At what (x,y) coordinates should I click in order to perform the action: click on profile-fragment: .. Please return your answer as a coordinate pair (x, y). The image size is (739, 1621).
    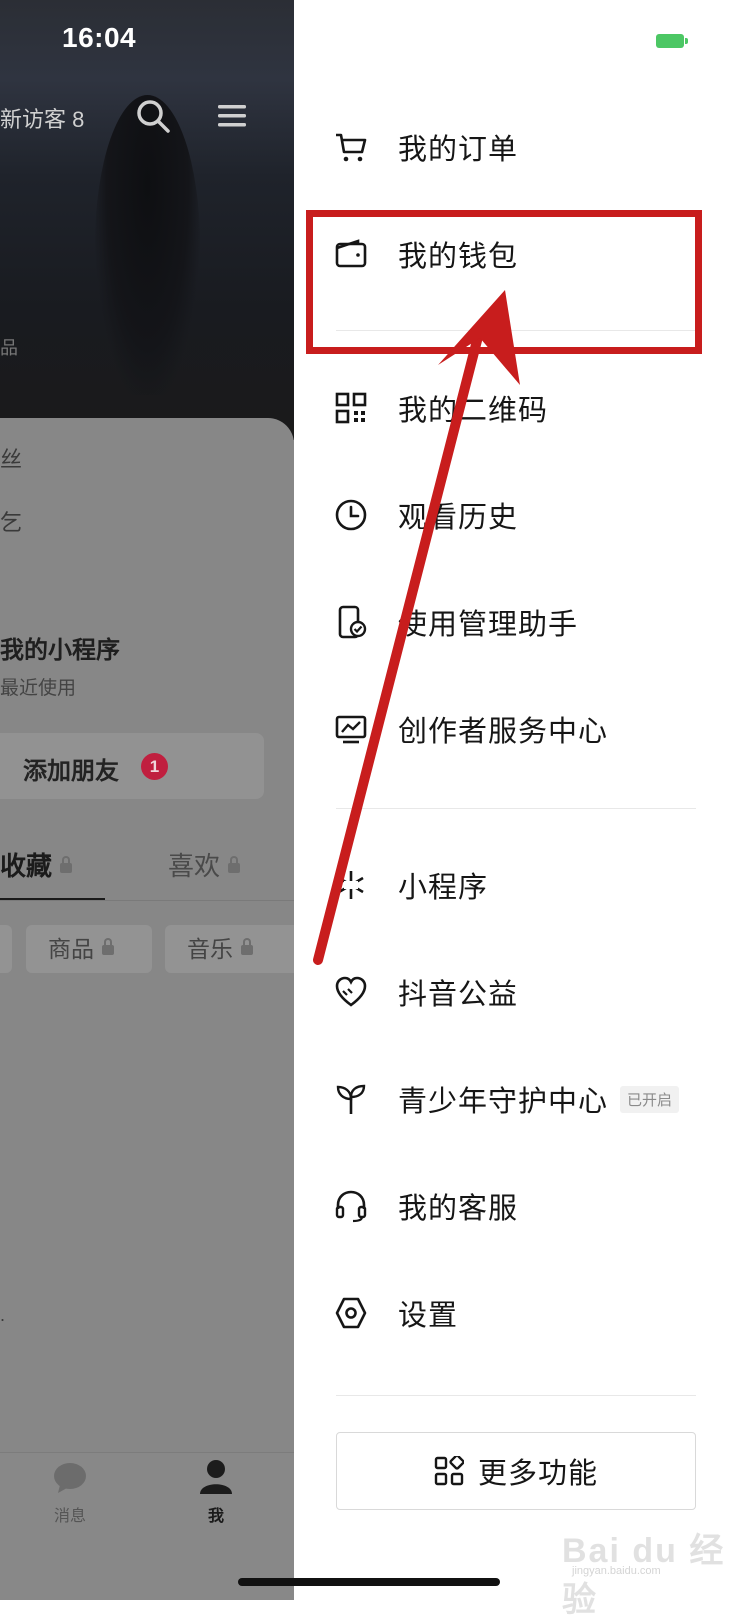
    Looking at the image, I should click on (3, 1315).